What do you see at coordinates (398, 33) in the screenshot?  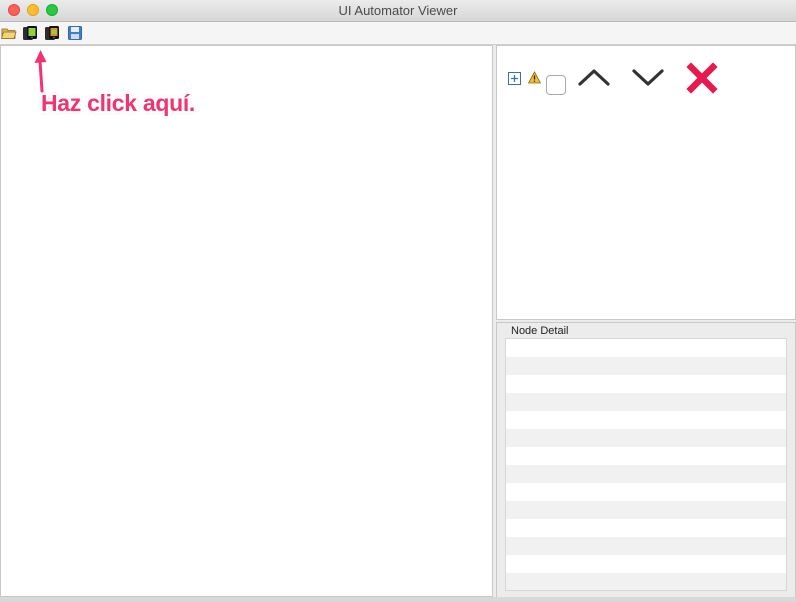 I see `toolbar` at bounding box center [398, 33].